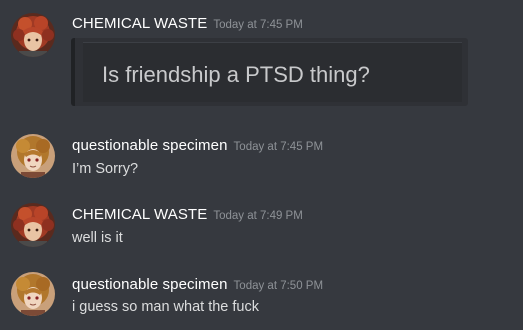 The image size is (523, 330). I want to click on message-header: CHEMICAL WASTE Today at 7:45 PM, so click(187, 24).